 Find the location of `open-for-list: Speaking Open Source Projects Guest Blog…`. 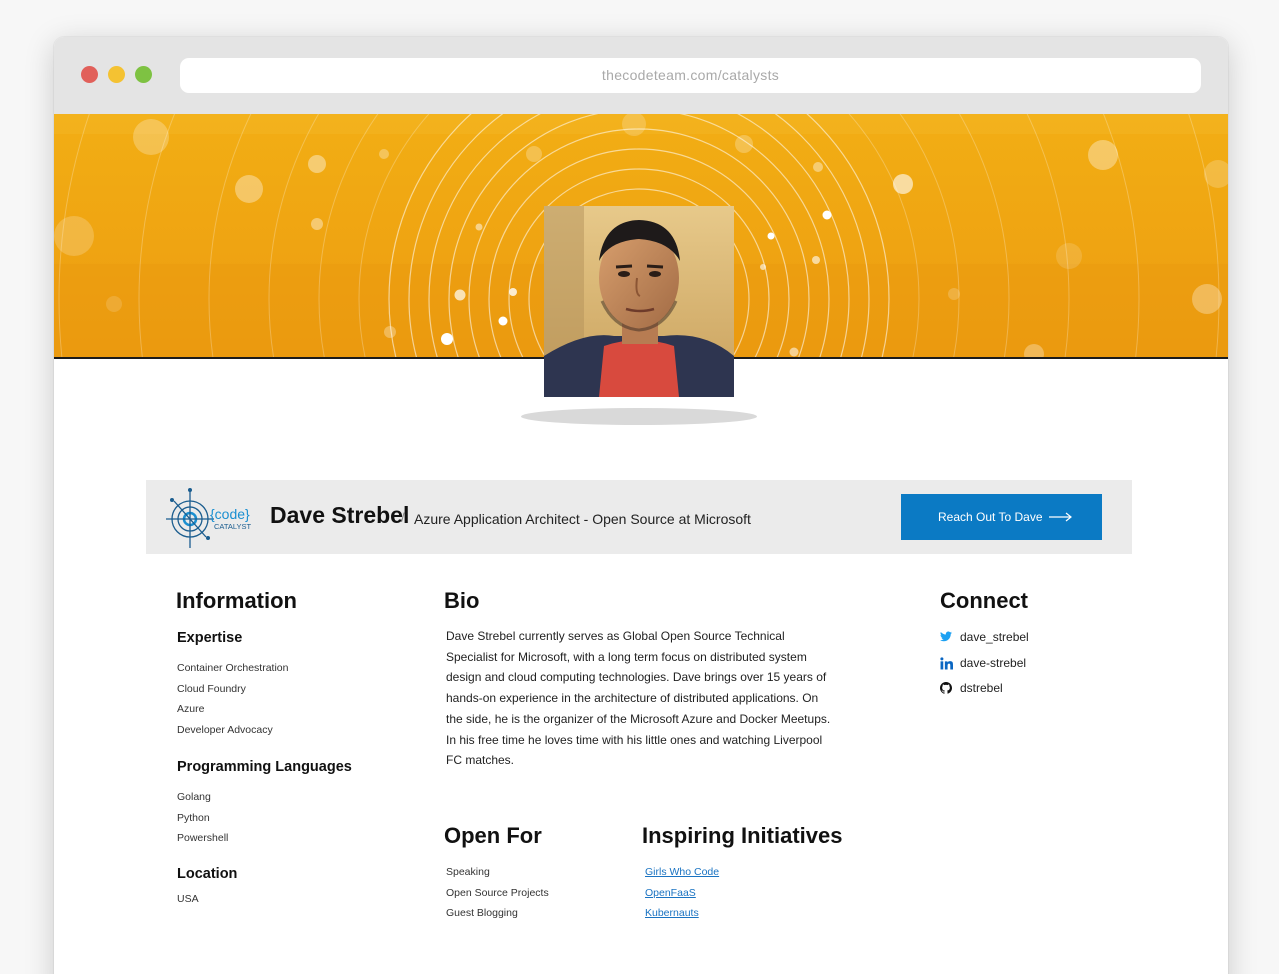

open-for-list: Speaking Open Source Projects Guest Blog… is located at coordinates (497, 893).